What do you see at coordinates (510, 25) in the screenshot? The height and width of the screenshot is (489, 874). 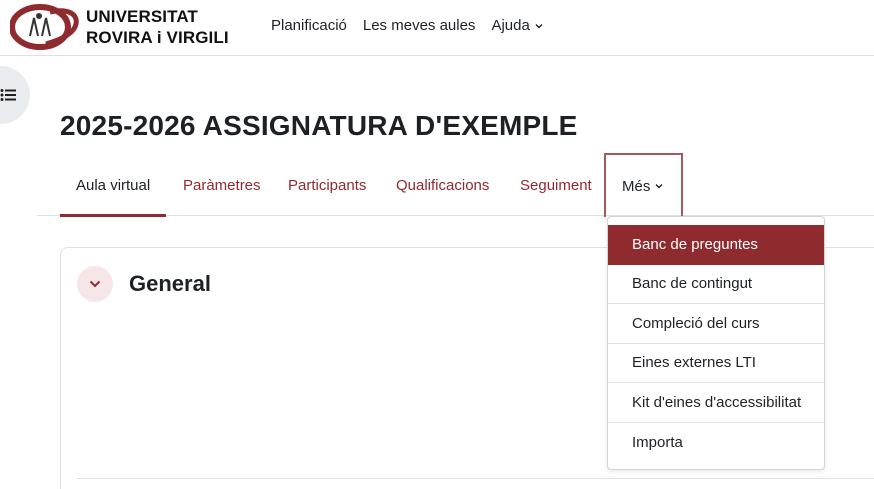 I see `nav-link-label: Ajuda` at bounding box center [510, 25].